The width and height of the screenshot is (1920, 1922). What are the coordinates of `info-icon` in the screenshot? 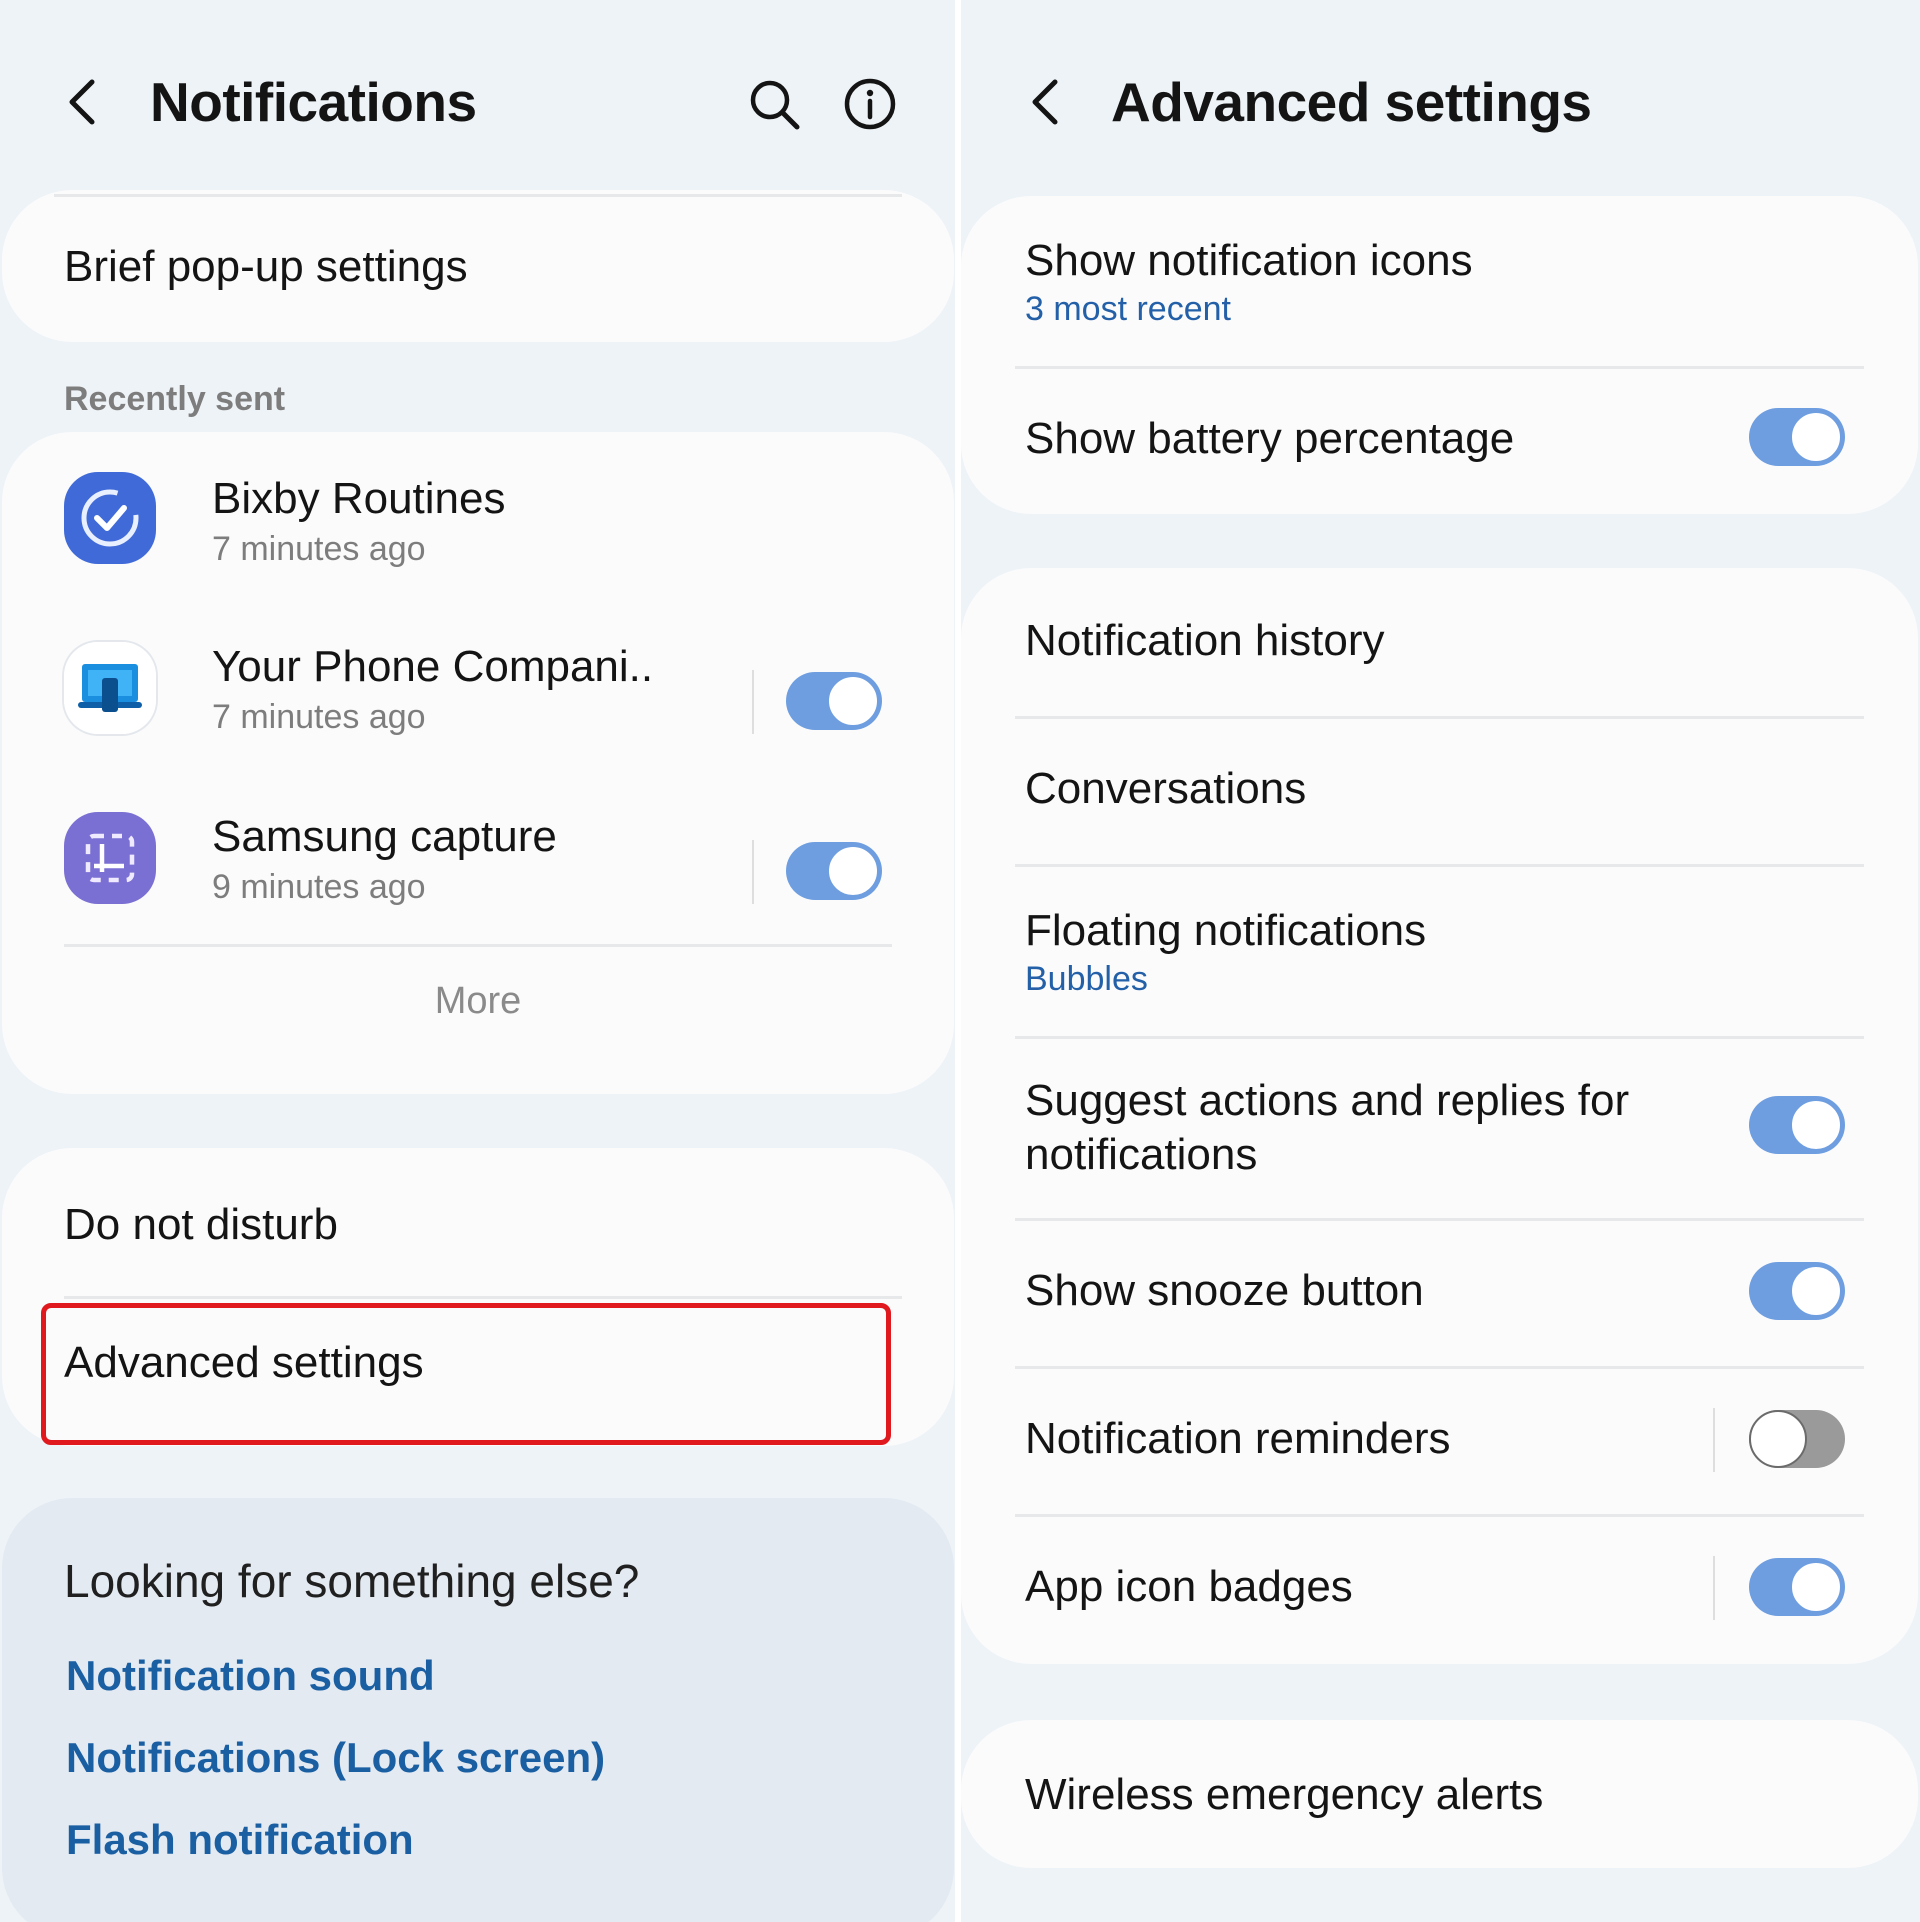 It's located at (870, 104).